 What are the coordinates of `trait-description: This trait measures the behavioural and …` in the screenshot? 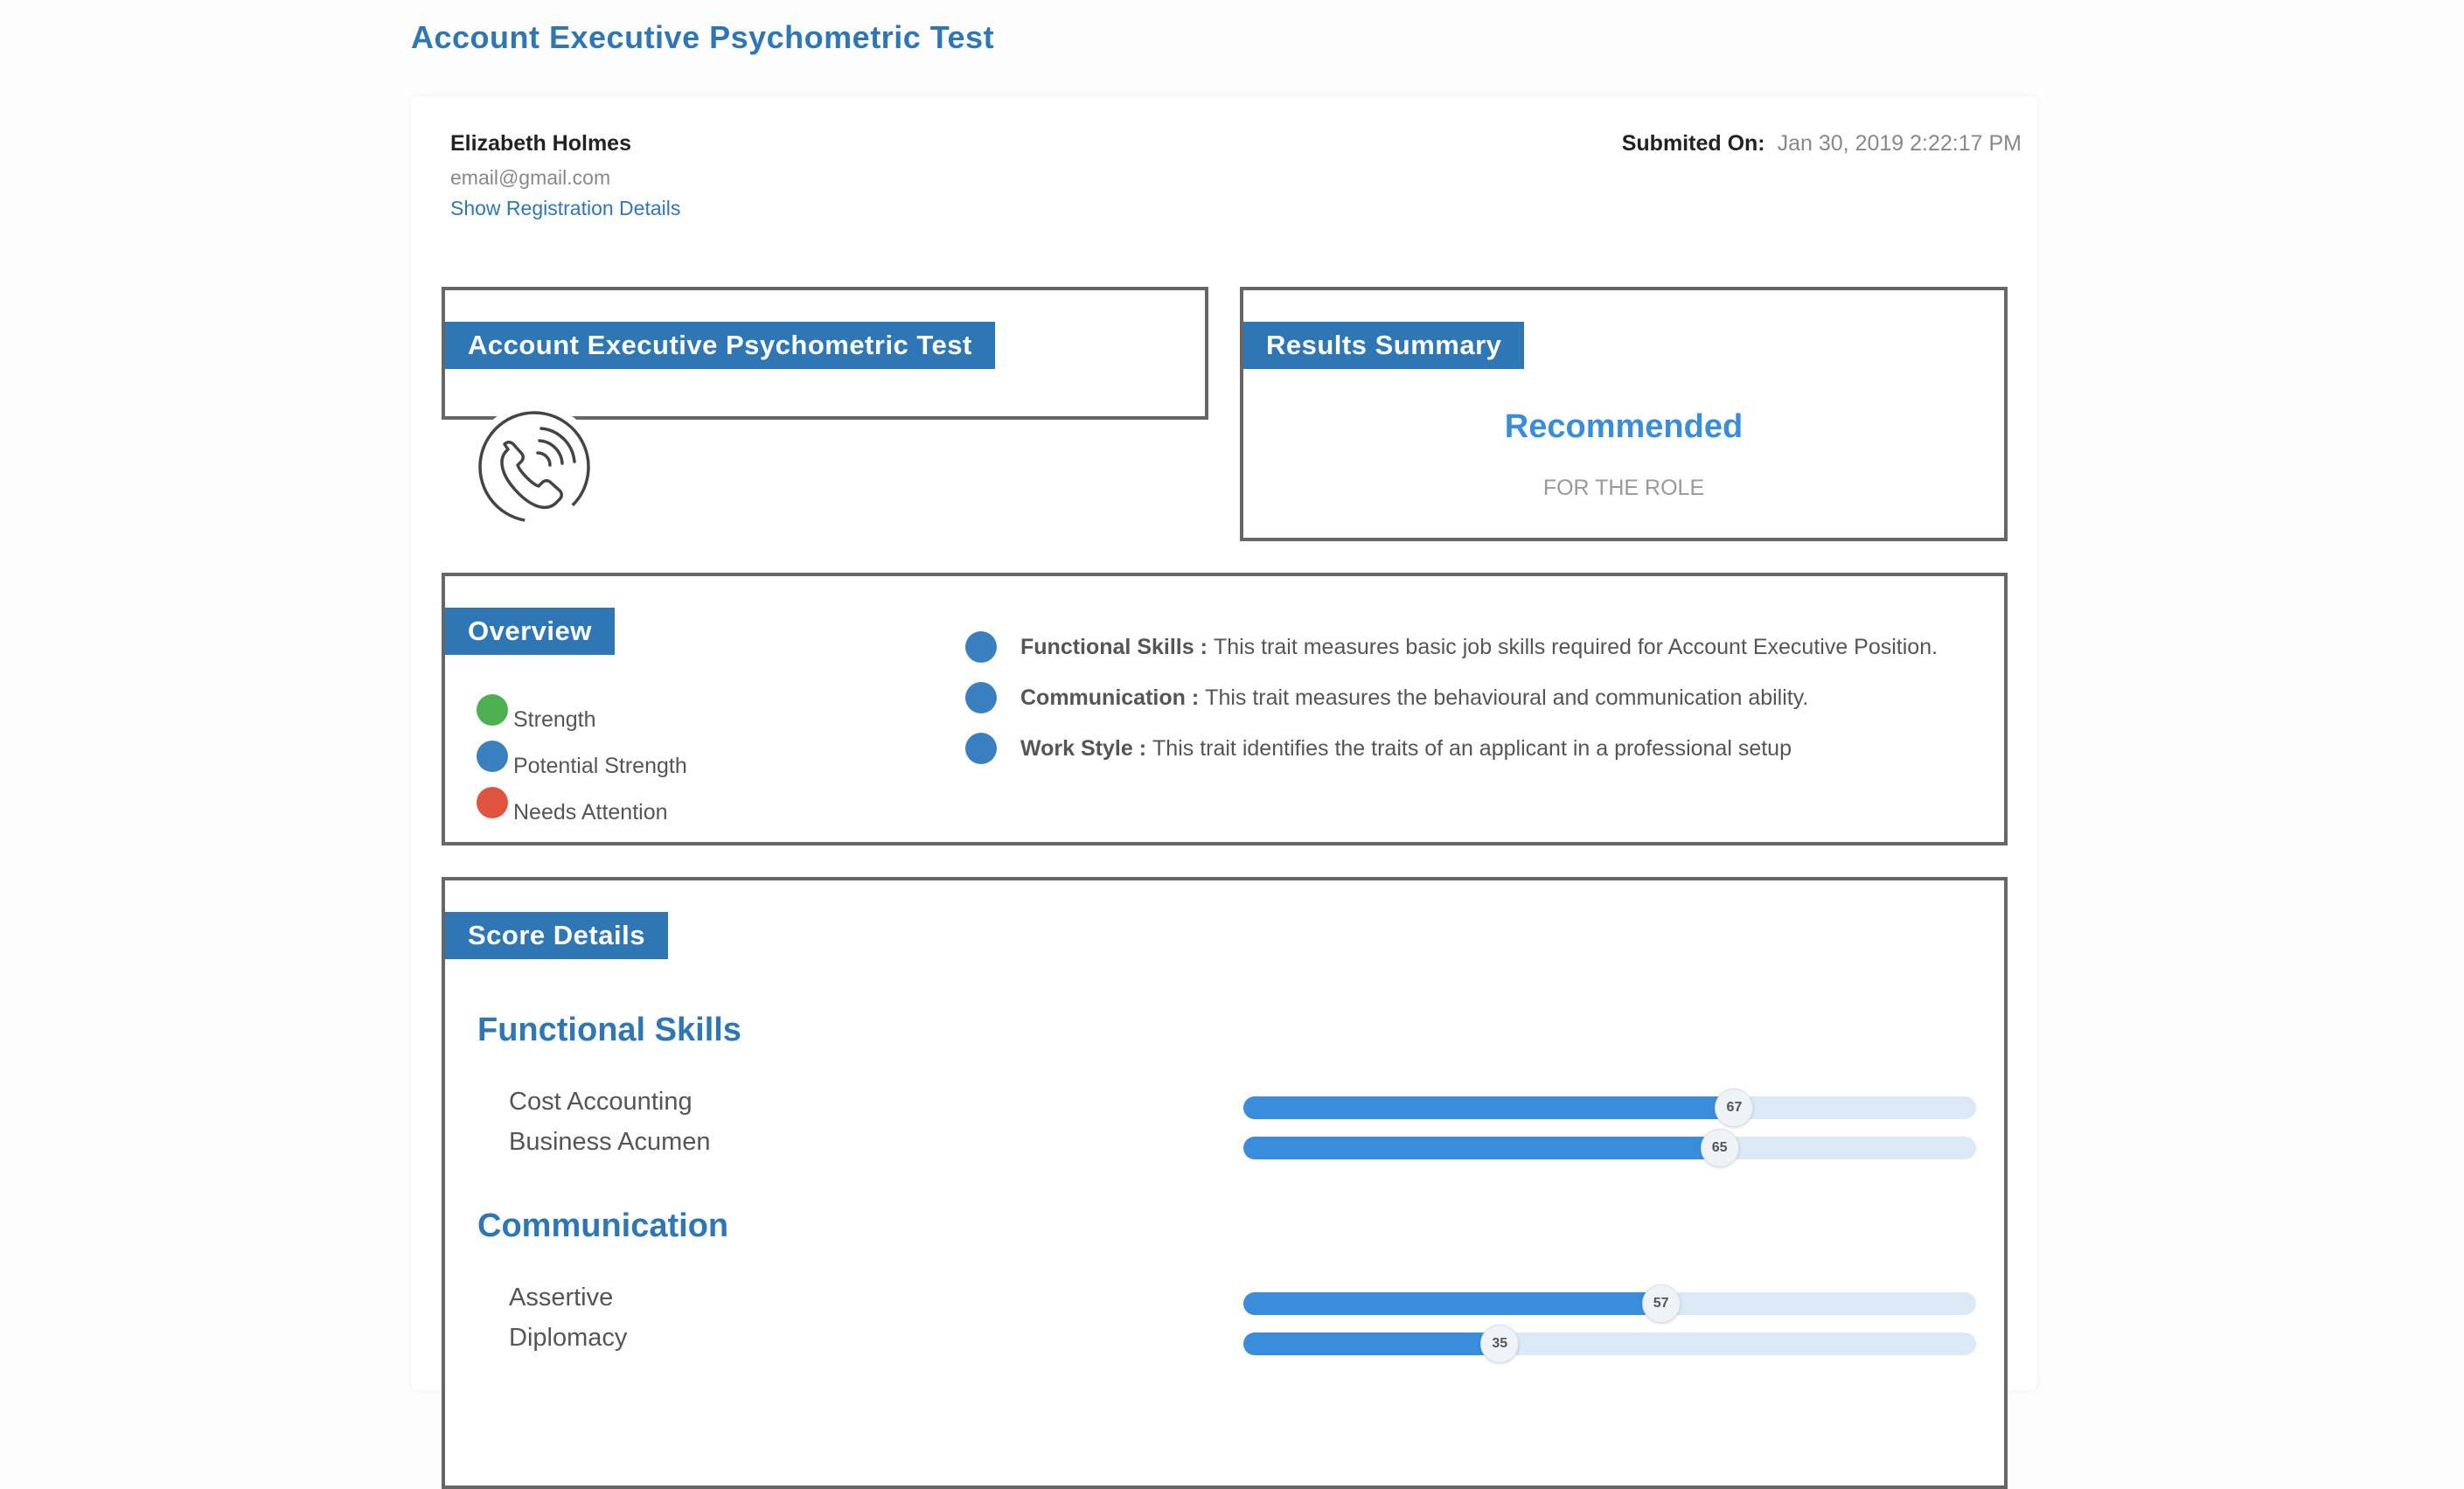 It's located at (1507, 697).